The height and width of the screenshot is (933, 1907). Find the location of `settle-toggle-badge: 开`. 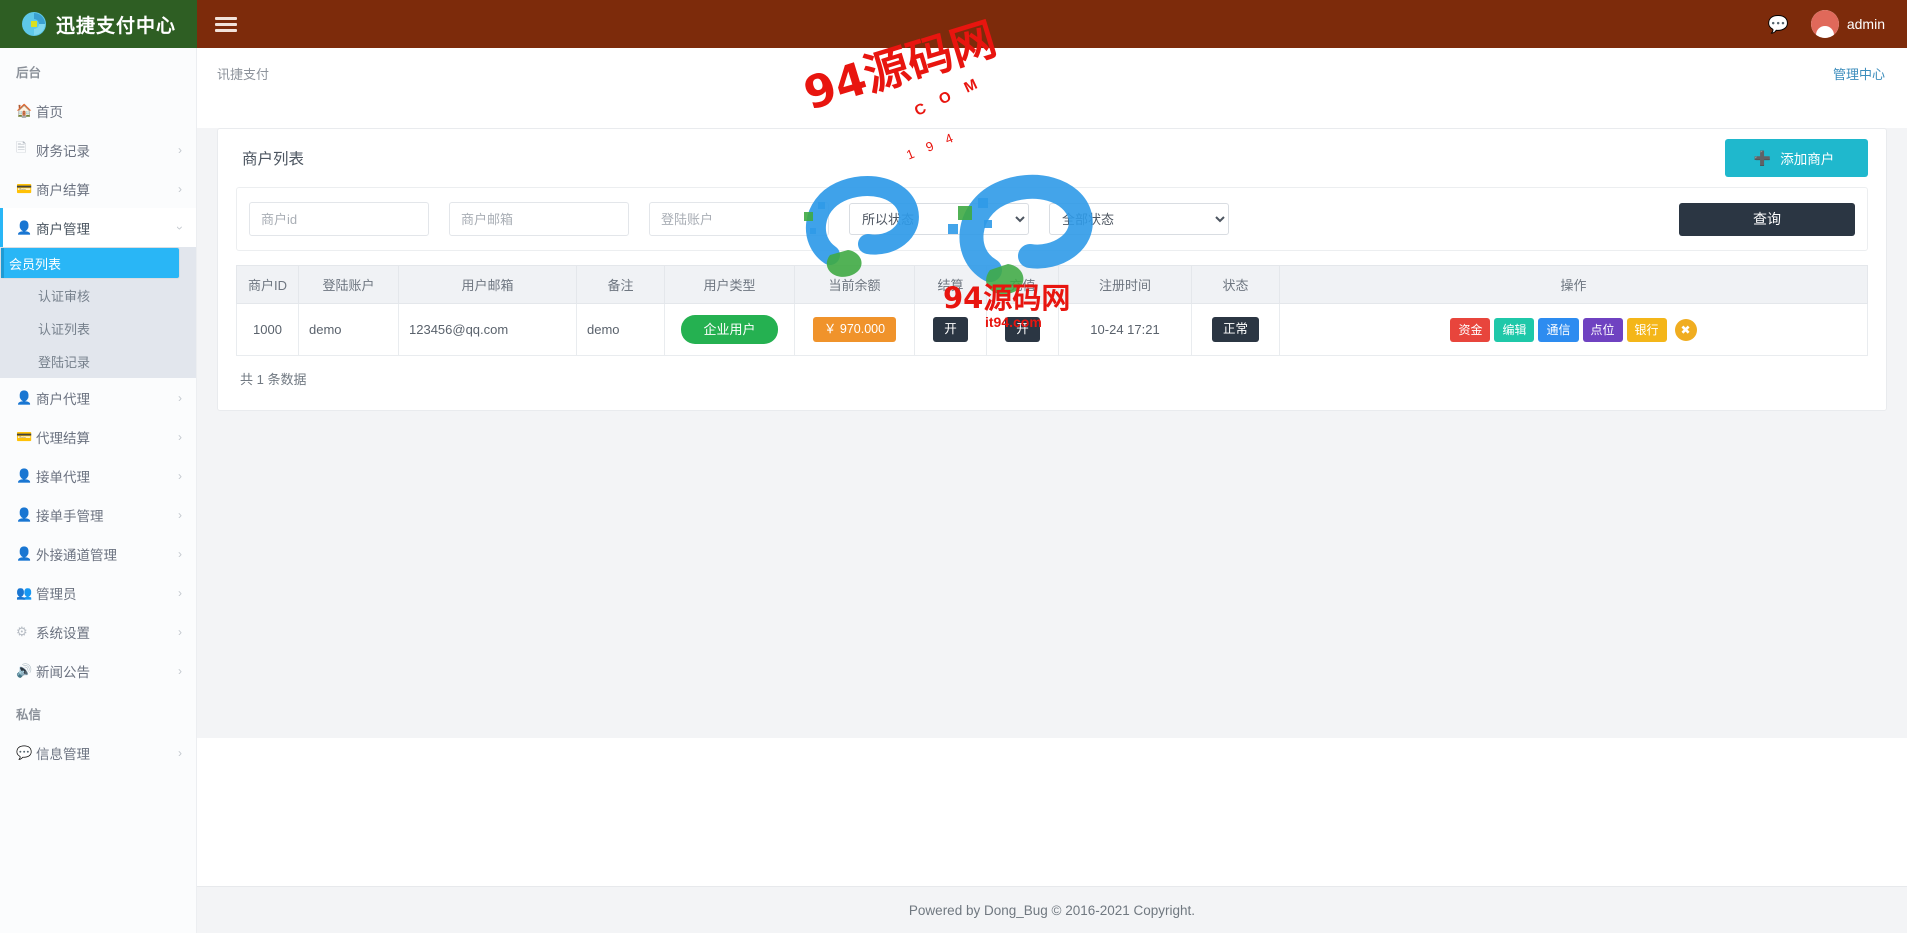

settle-toggle-badge: 开 is located at coordinates (950, 329).